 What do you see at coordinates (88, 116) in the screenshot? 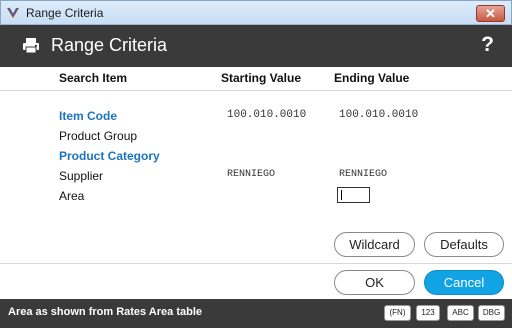
I see `range-item-code: Item Code` at bounding box center [88, 116].